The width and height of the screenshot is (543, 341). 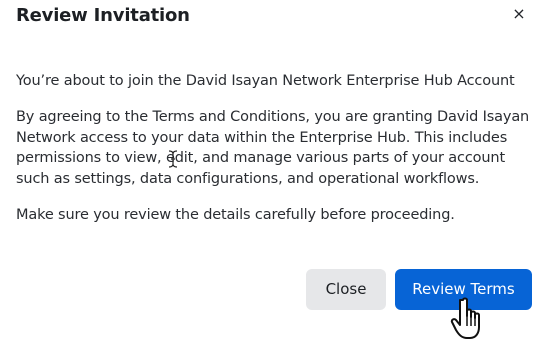 I want to click on close-button: Close, so click(x=346, y=289).